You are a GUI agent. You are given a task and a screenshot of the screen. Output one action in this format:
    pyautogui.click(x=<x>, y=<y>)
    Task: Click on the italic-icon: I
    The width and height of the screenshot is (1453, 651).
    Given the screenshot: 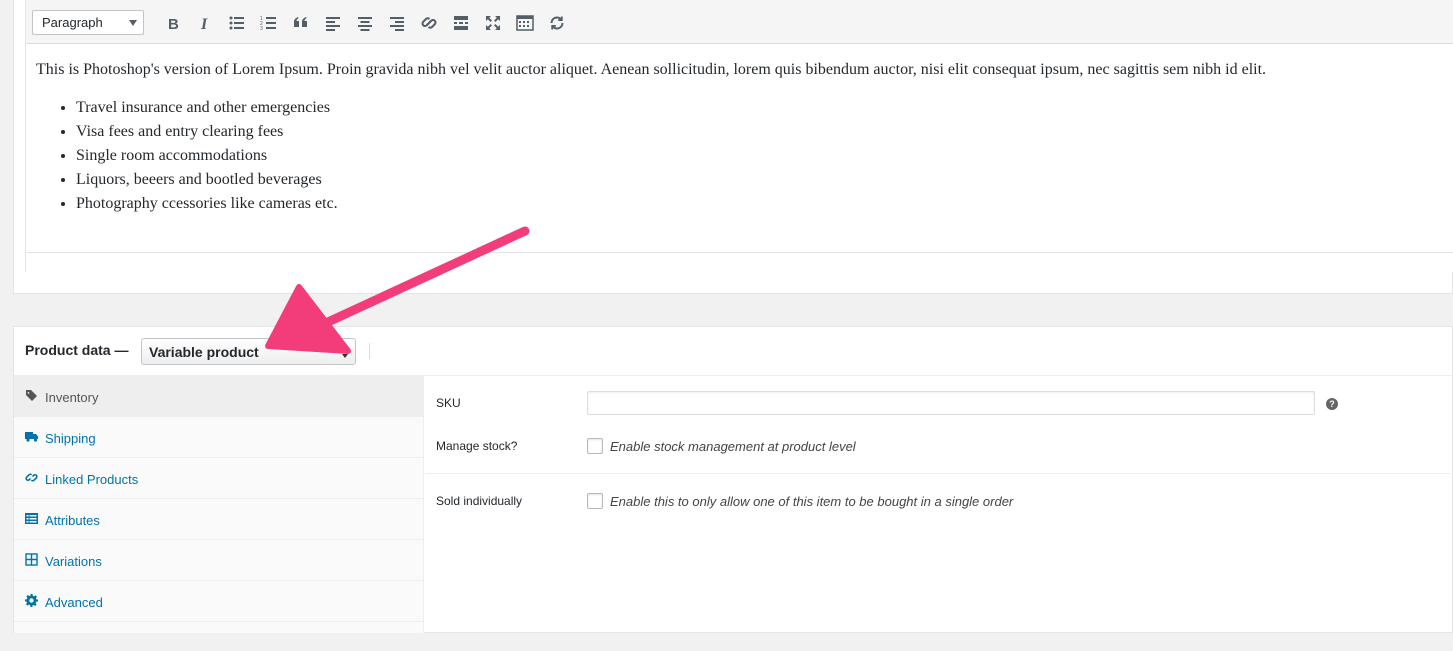 What is the action you would take?
    pyautogui.click(x=204, y=24)
    